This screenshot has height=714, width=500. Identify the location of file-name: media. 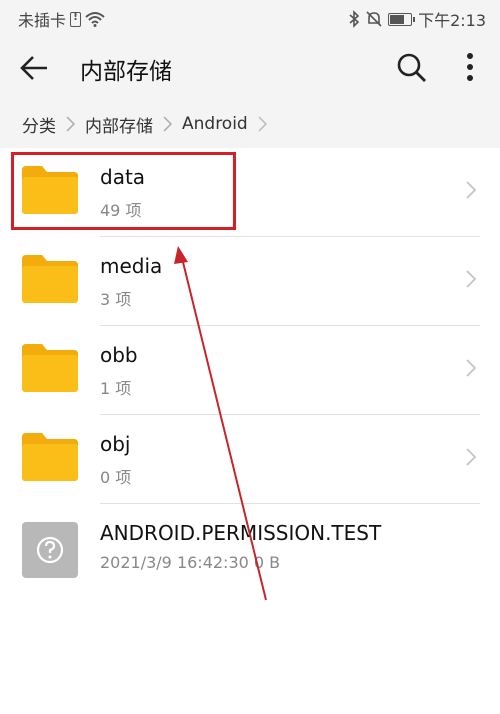
(131, 266).